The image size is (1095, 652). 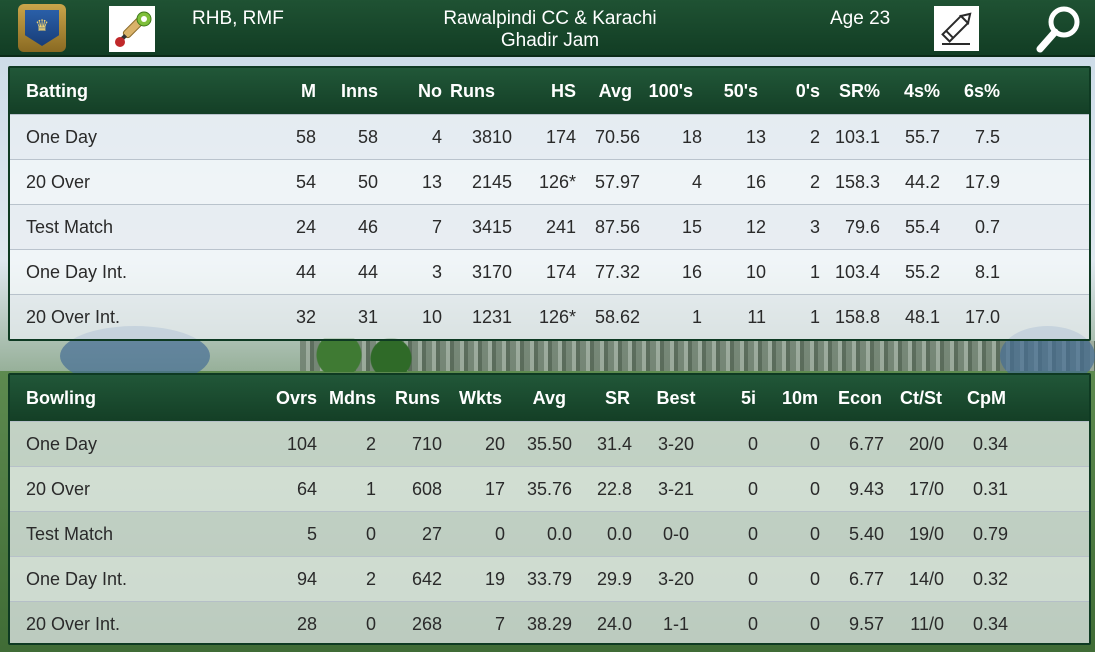 I want to click on bowling-cell: 7, so click(x=499, y=624).